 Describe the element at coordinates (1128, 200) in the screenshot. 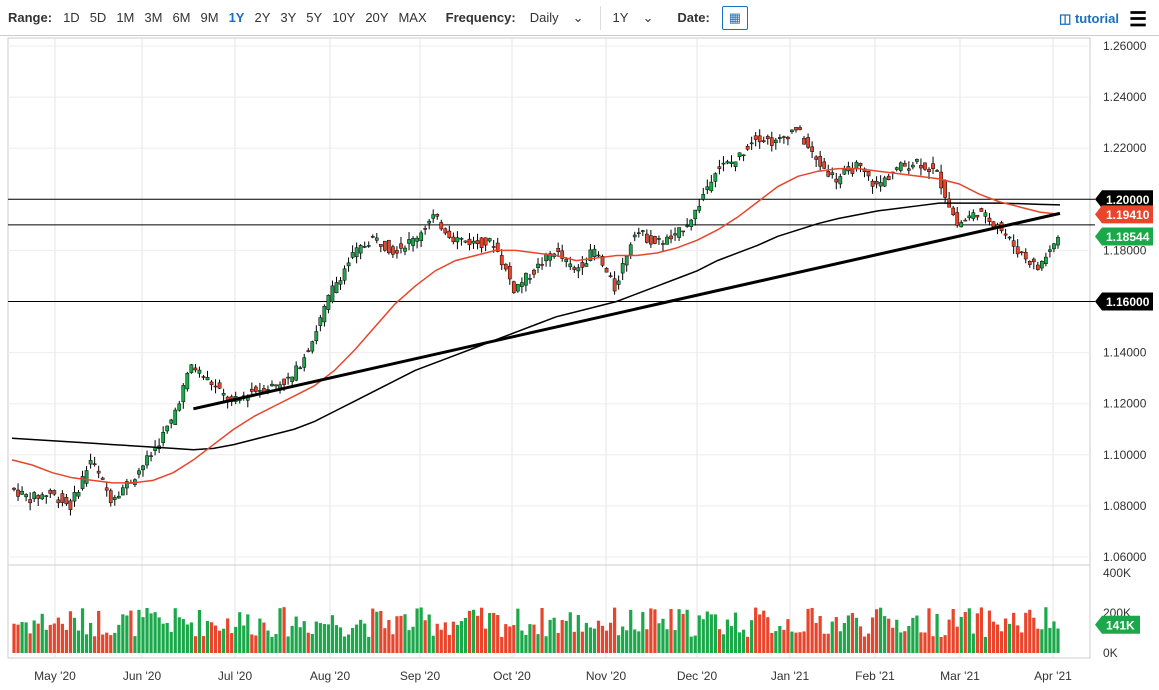

I see `price-label: 1.20000` at that location.